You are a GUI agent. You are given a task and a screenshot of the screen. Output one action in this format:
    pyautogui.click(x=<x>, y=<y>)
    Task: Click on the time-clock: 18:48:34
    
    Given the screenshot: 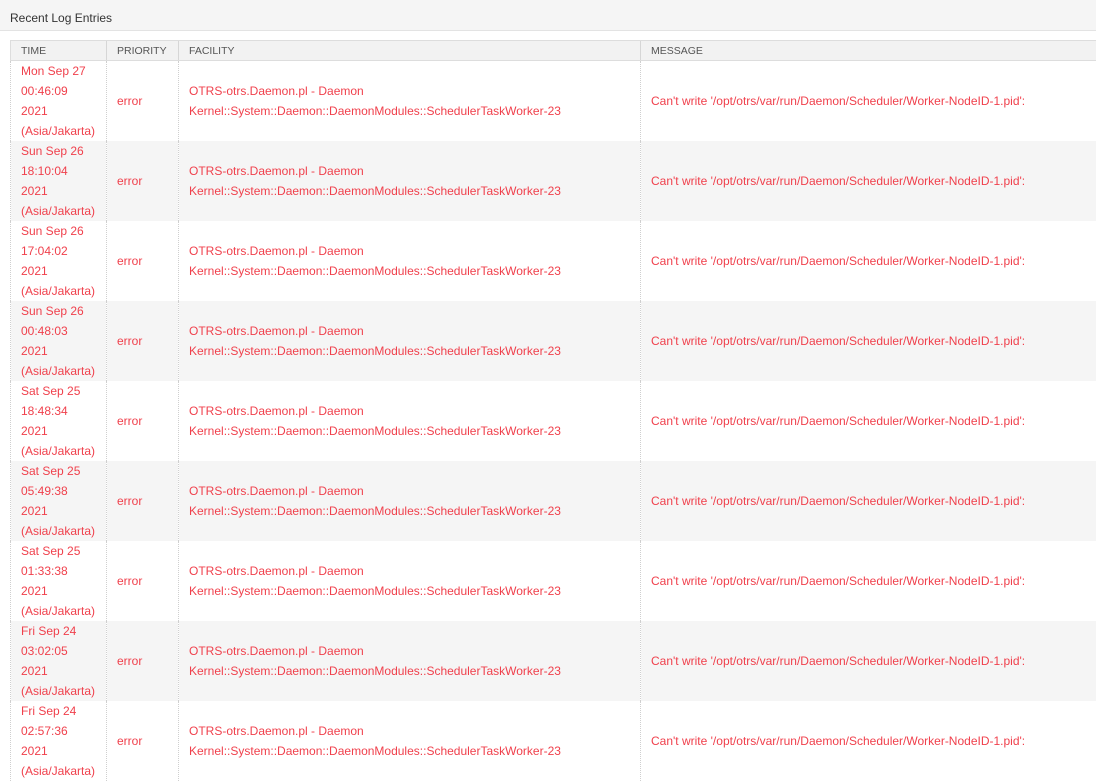 What is the action you would take?
    pyautogui.click(x=44, y=411)
    